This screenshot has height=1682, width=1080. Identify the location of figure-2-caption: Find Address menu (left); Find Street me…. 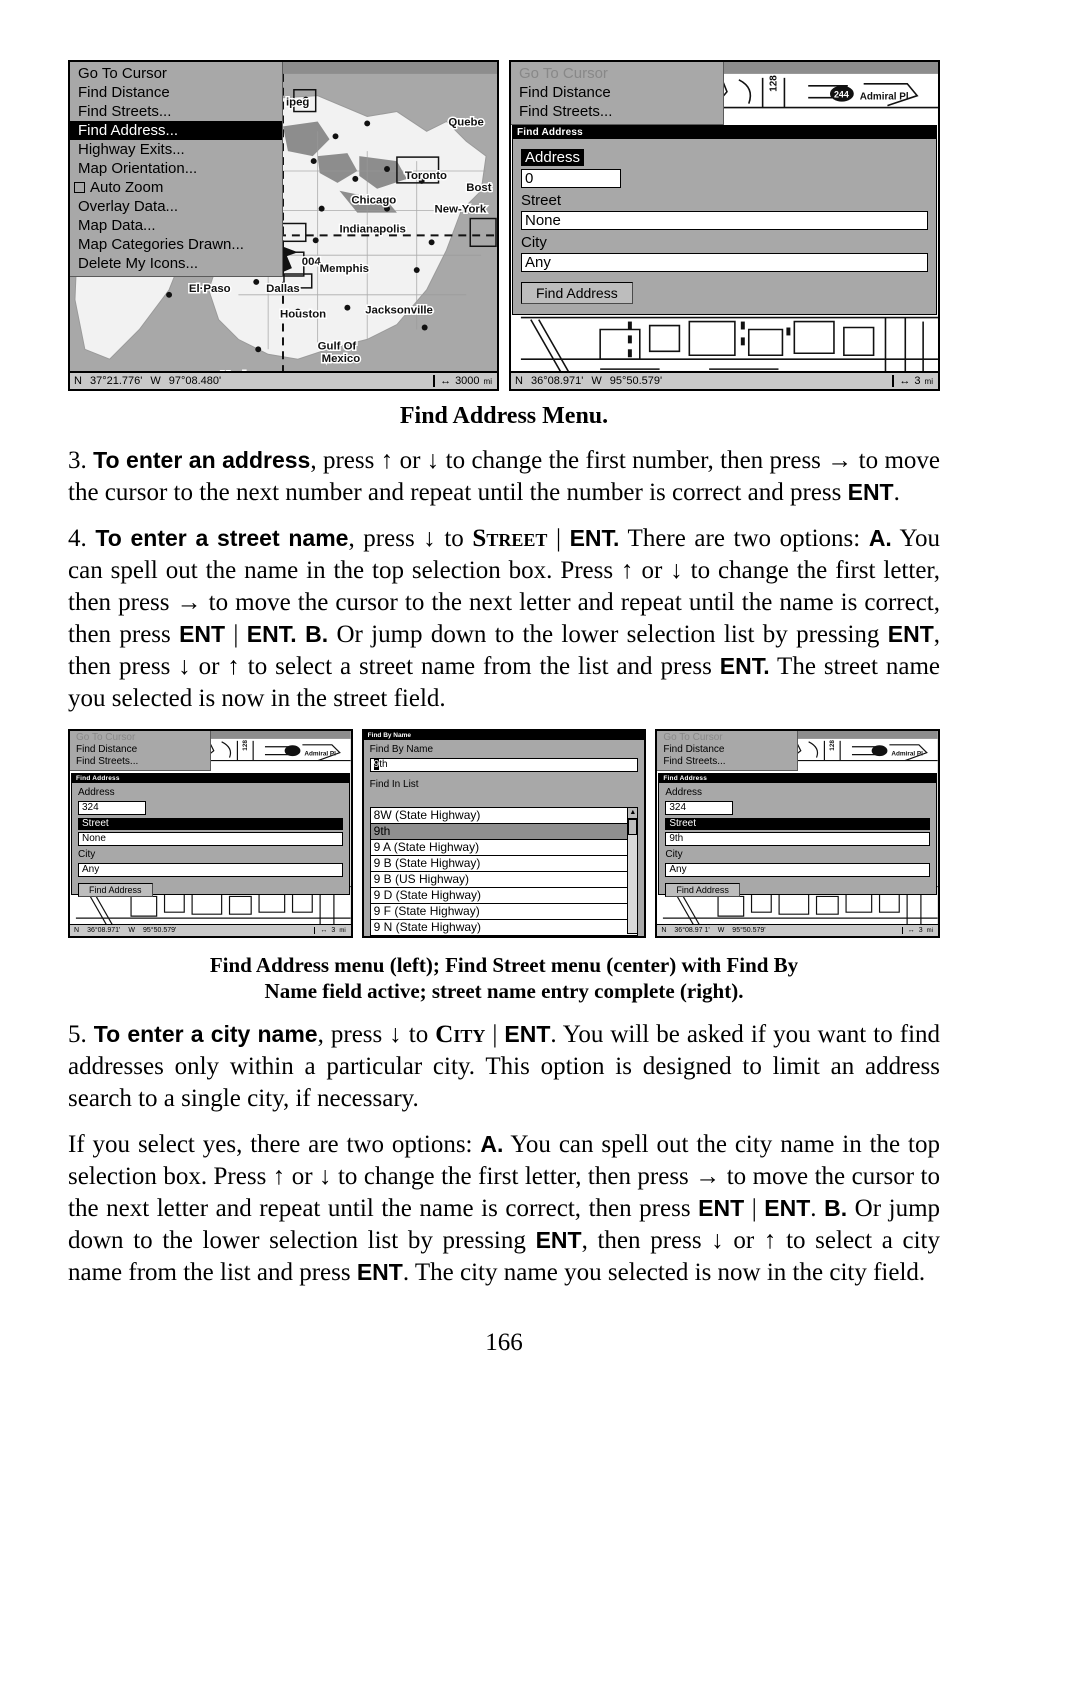
(504, 978).